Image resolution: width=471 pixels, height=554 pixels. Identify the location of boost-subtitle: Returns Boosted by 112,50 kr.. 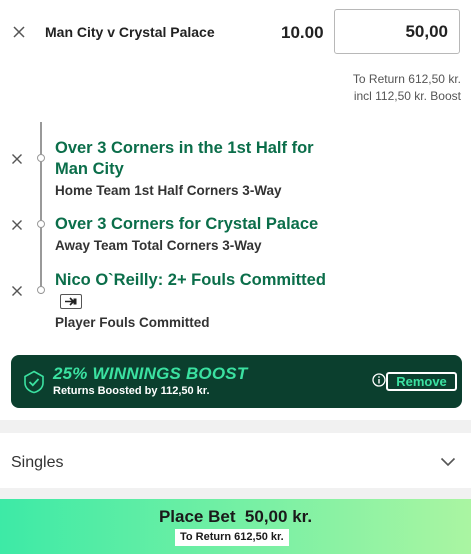
(131, 391).